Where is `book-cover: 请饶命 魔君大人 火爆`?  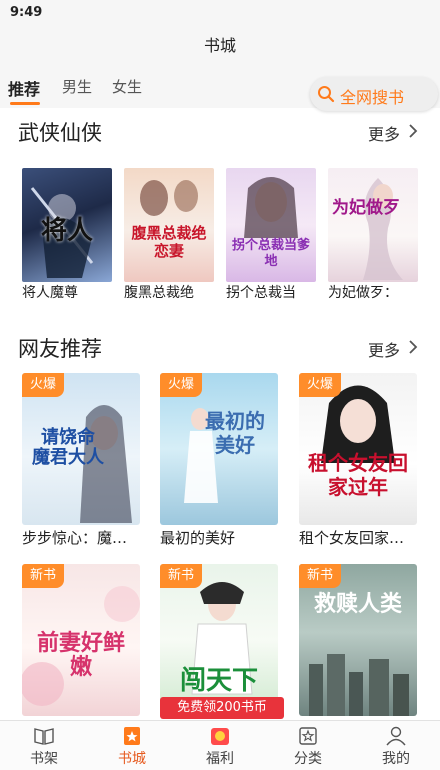
book-cover: 请饶命 魔君大人 火爆 is located at coordinates (81, 449).